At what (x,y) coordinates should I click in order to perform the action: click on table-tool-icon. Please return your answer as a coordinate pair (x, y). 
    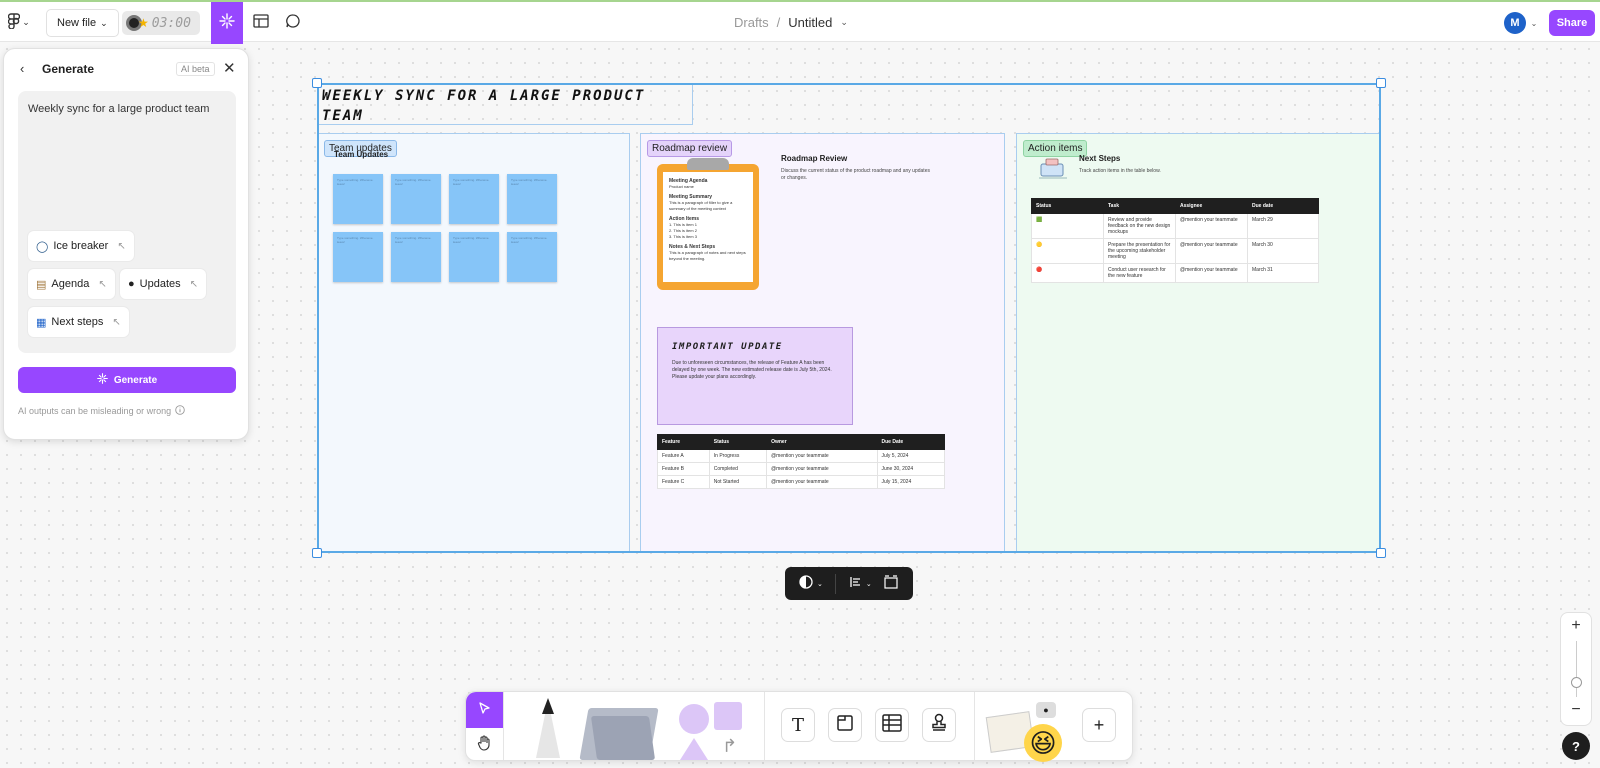
    Looking at the image, I should click on (892, 725).